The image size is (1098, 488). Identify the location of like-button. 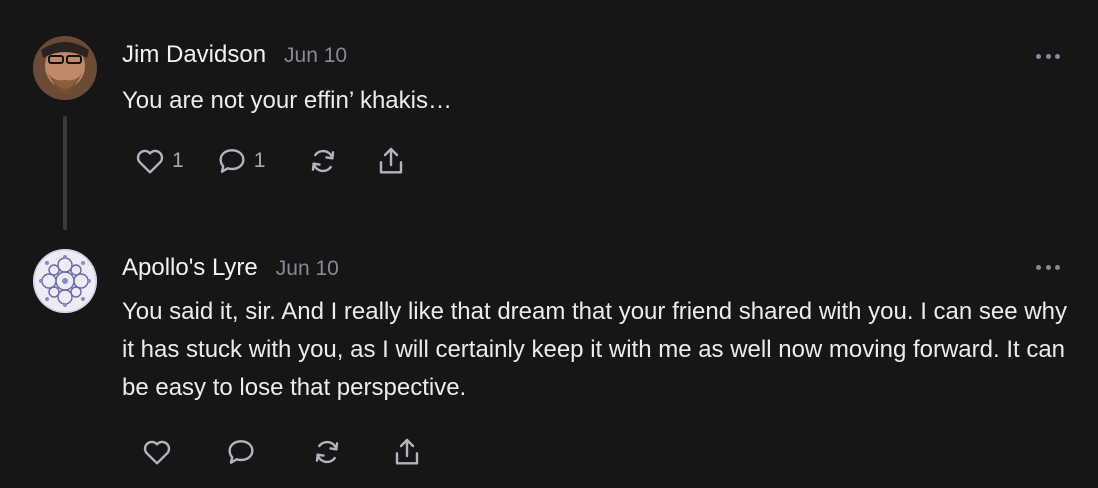
(160, 452).